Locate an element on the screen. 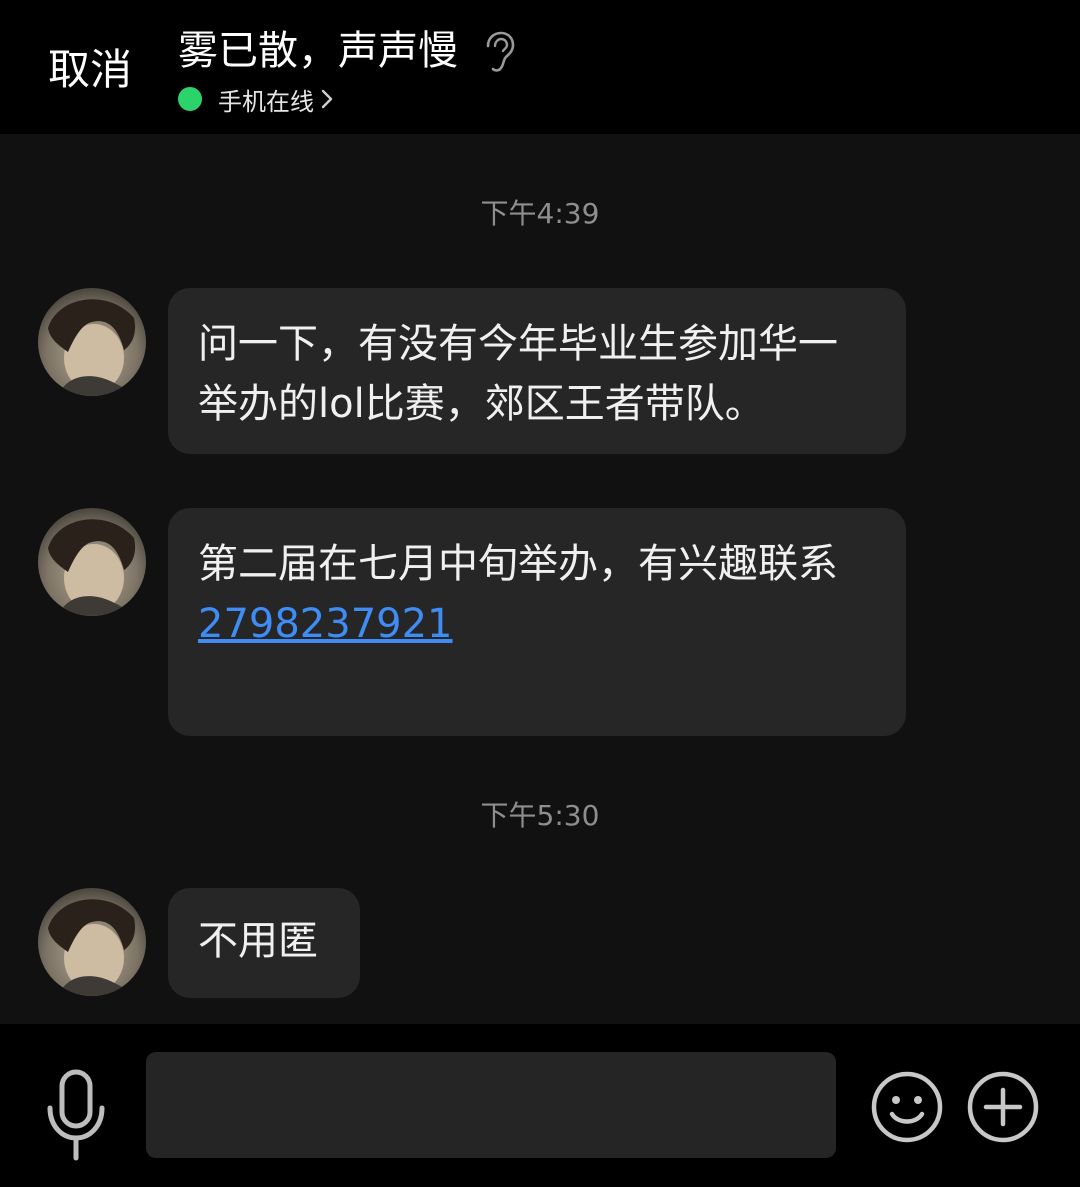 This screenshot has height=1187, width=1080. message-text: 第二届在七月中旬举办，有兴趣联系 is located at coordinates (518, 564).